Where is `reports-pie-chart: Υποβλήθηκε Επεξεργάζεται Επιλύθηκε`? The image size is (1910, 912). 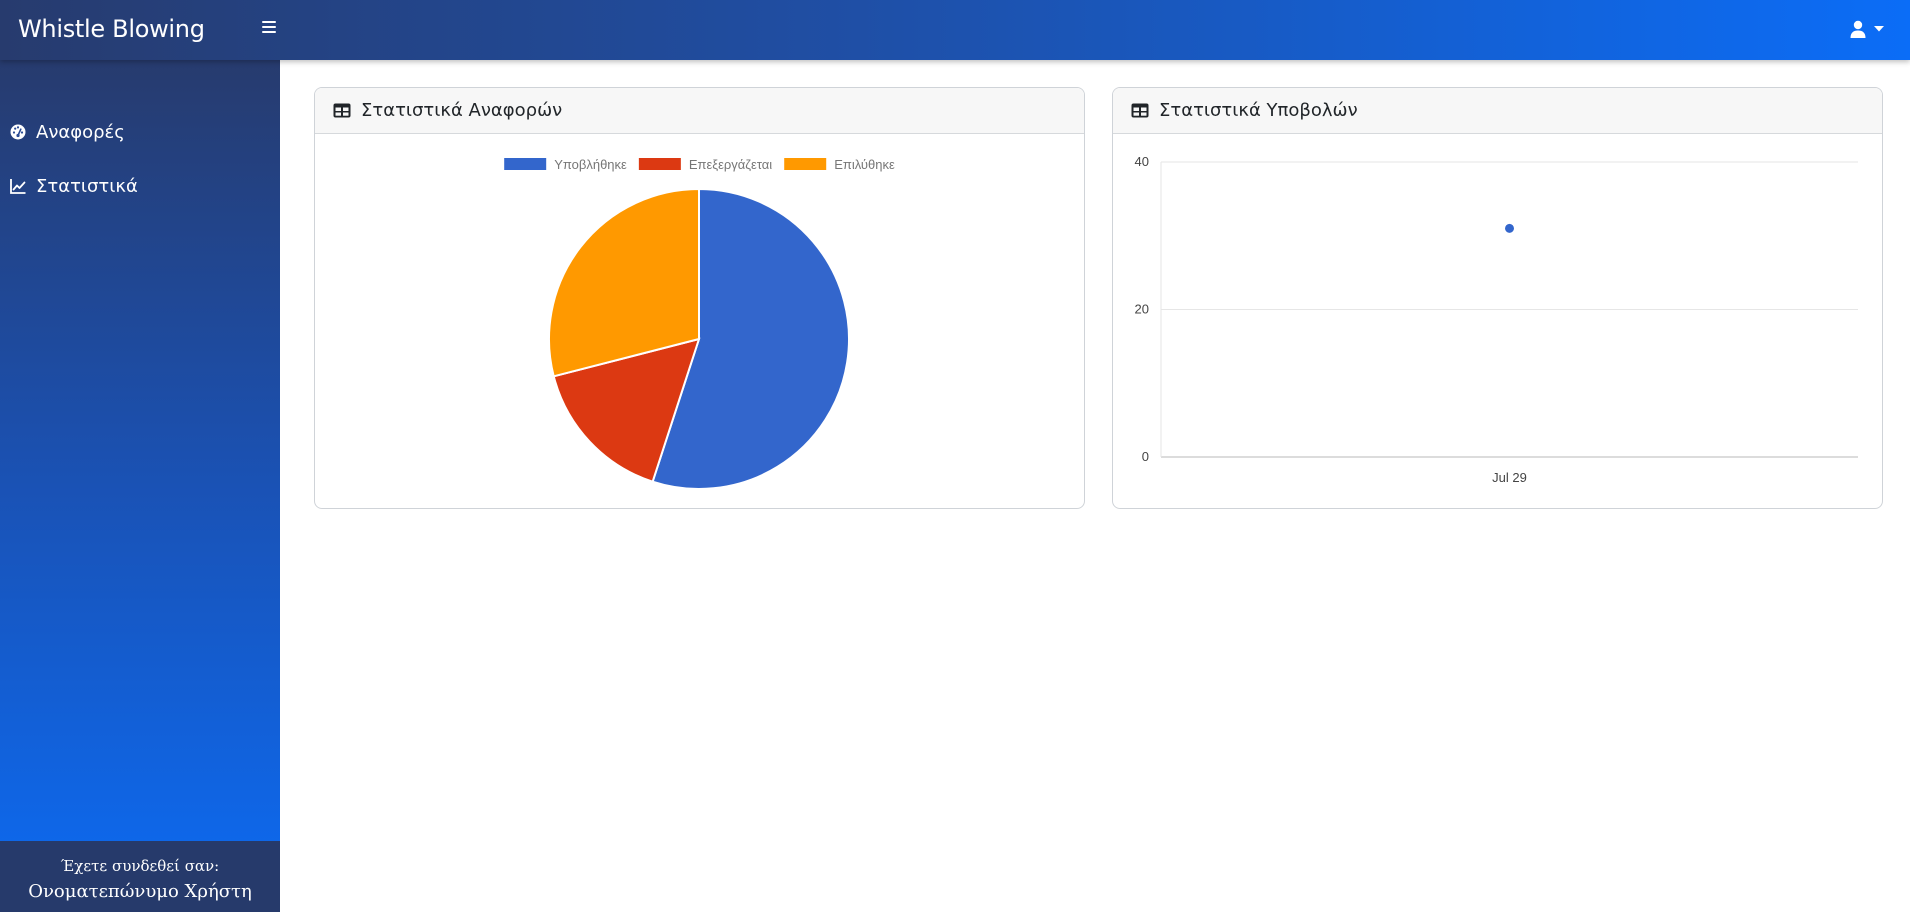 reports-pie-chart: Υποβλήθηκε Επεξεργάζεται Επιλύθηκε is located at coordinates (699, 323).